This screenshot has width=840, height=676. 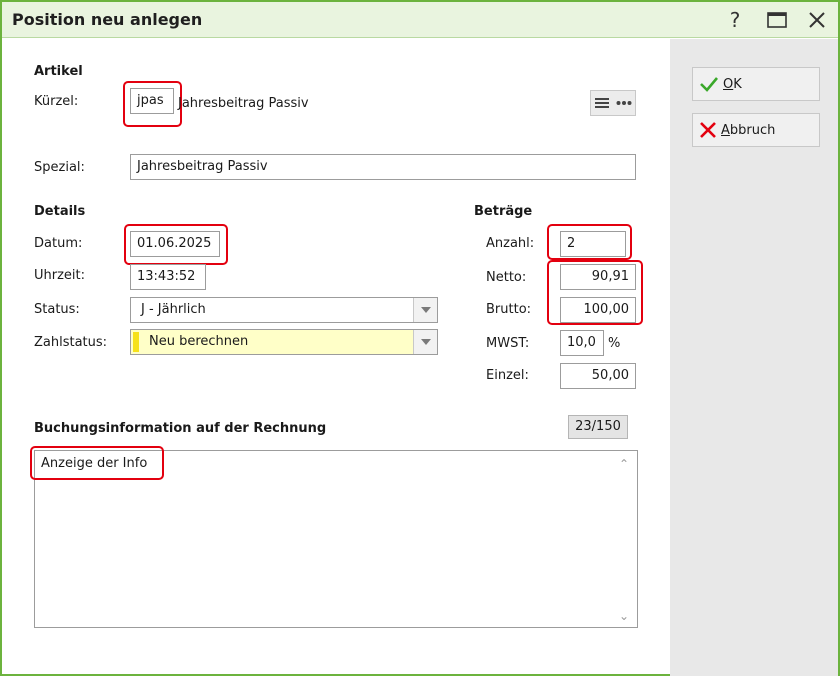 I want to click on ok-label: OK, so click(x=732, y=84).